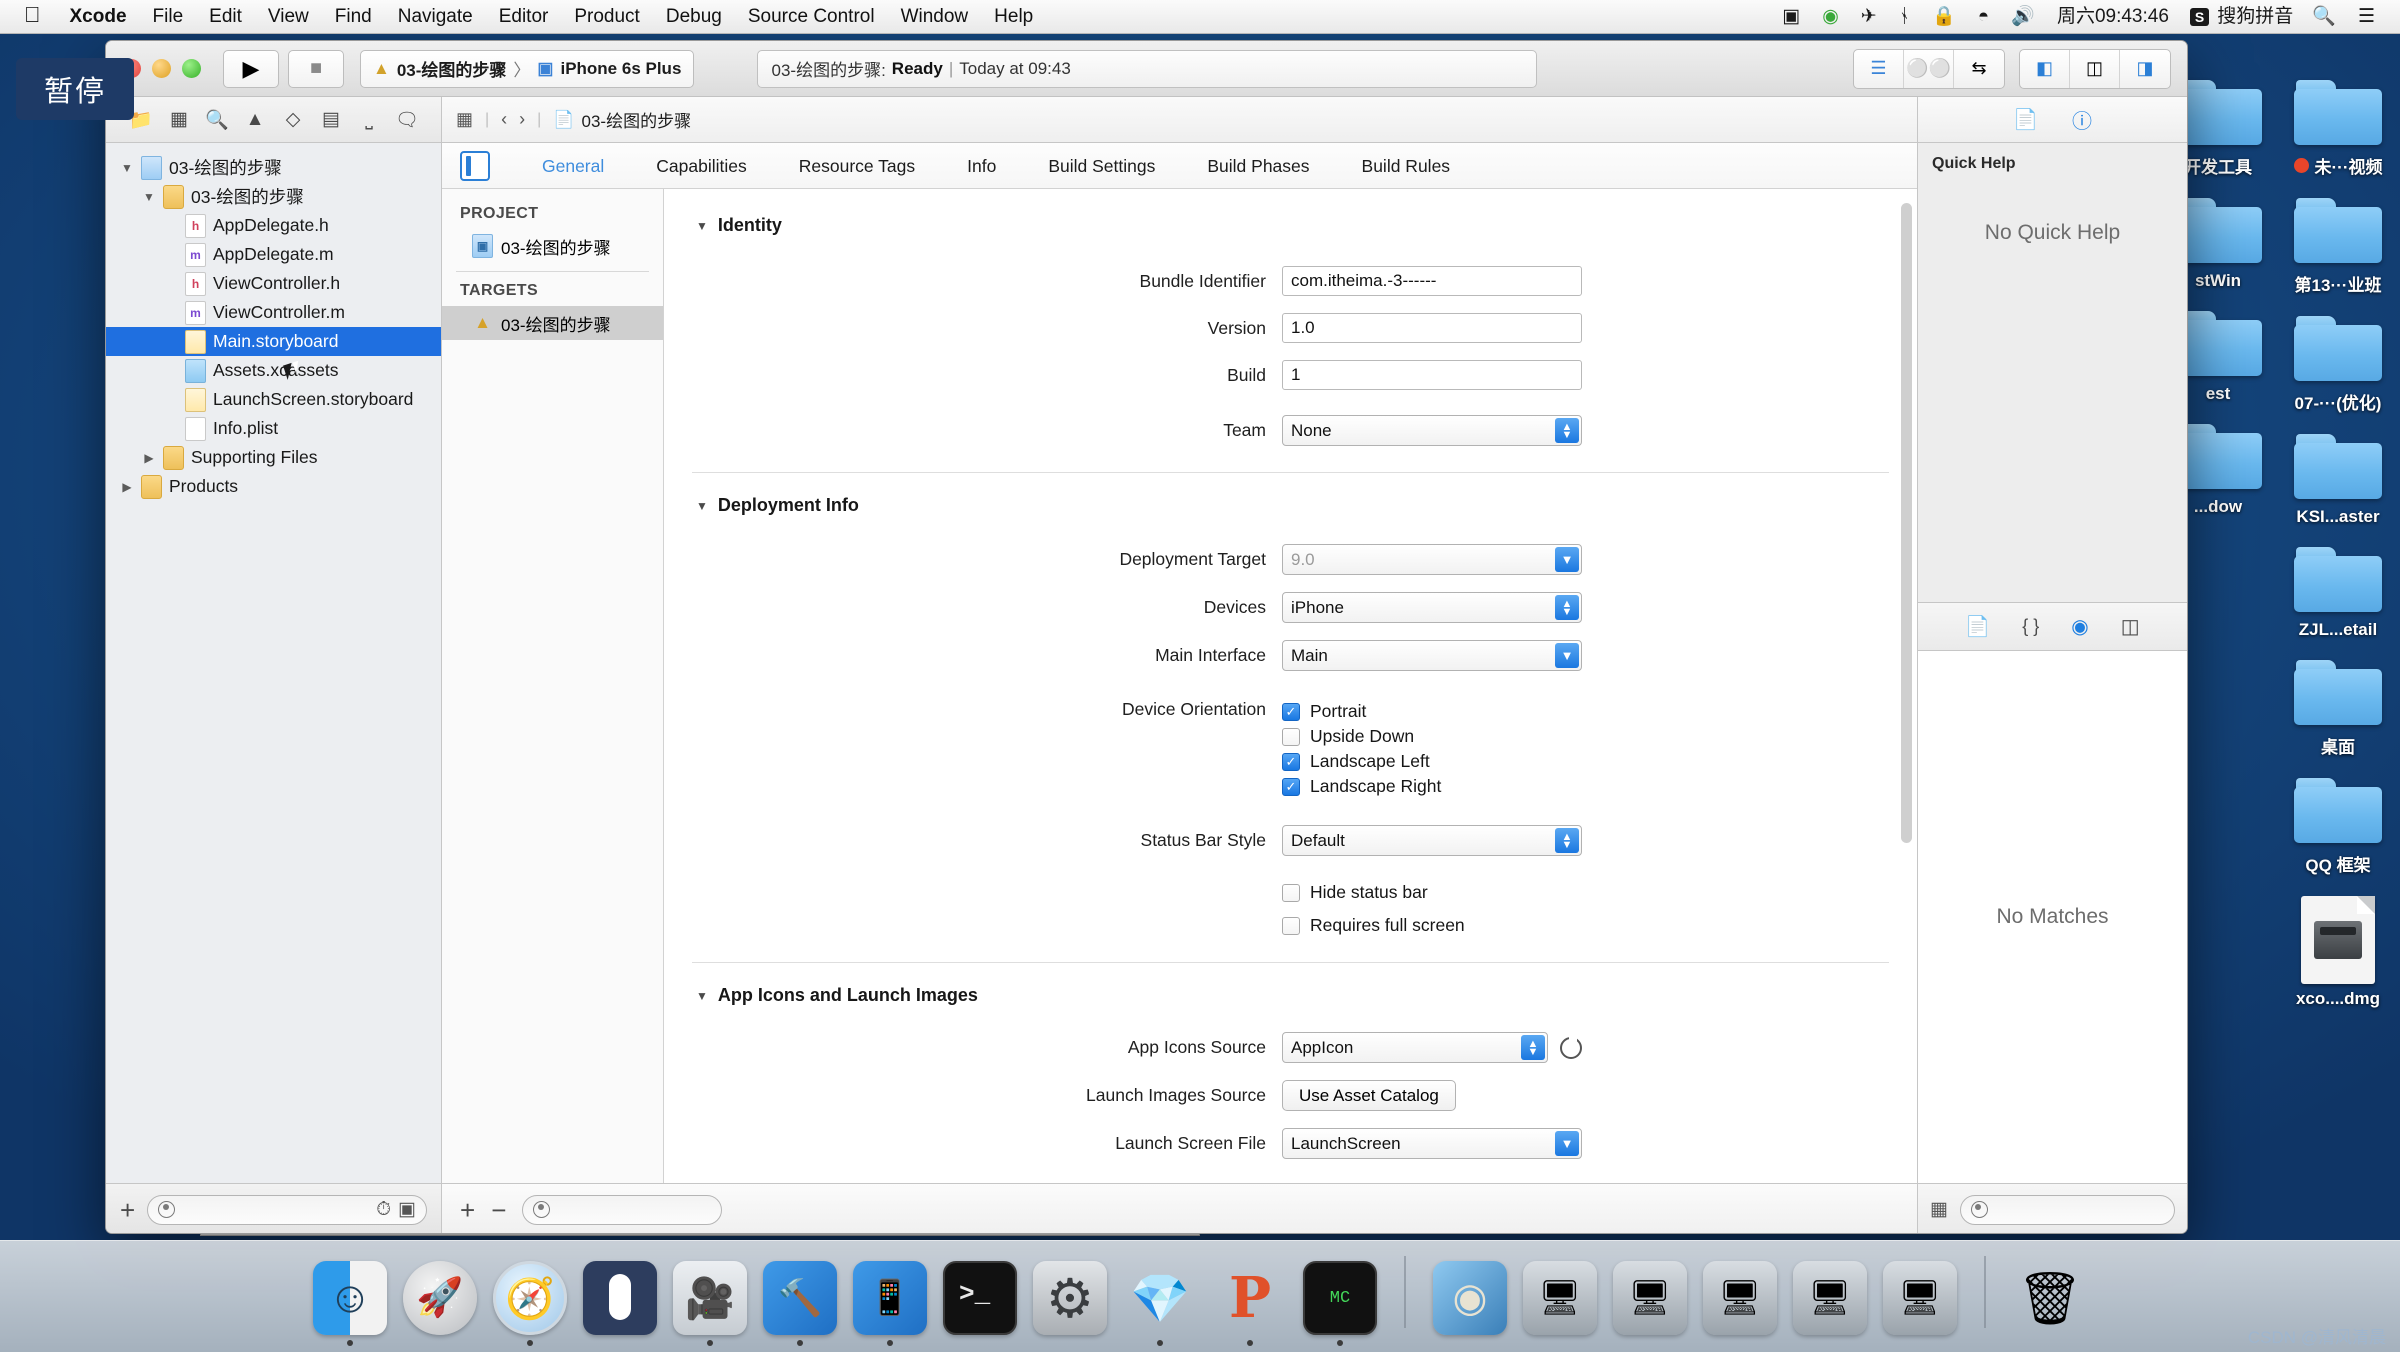 This screenshot has height=1352, width=2400. Describe the element at coordinates (1432, 375) in the screenshot. I see `build-input: 1` at that location.